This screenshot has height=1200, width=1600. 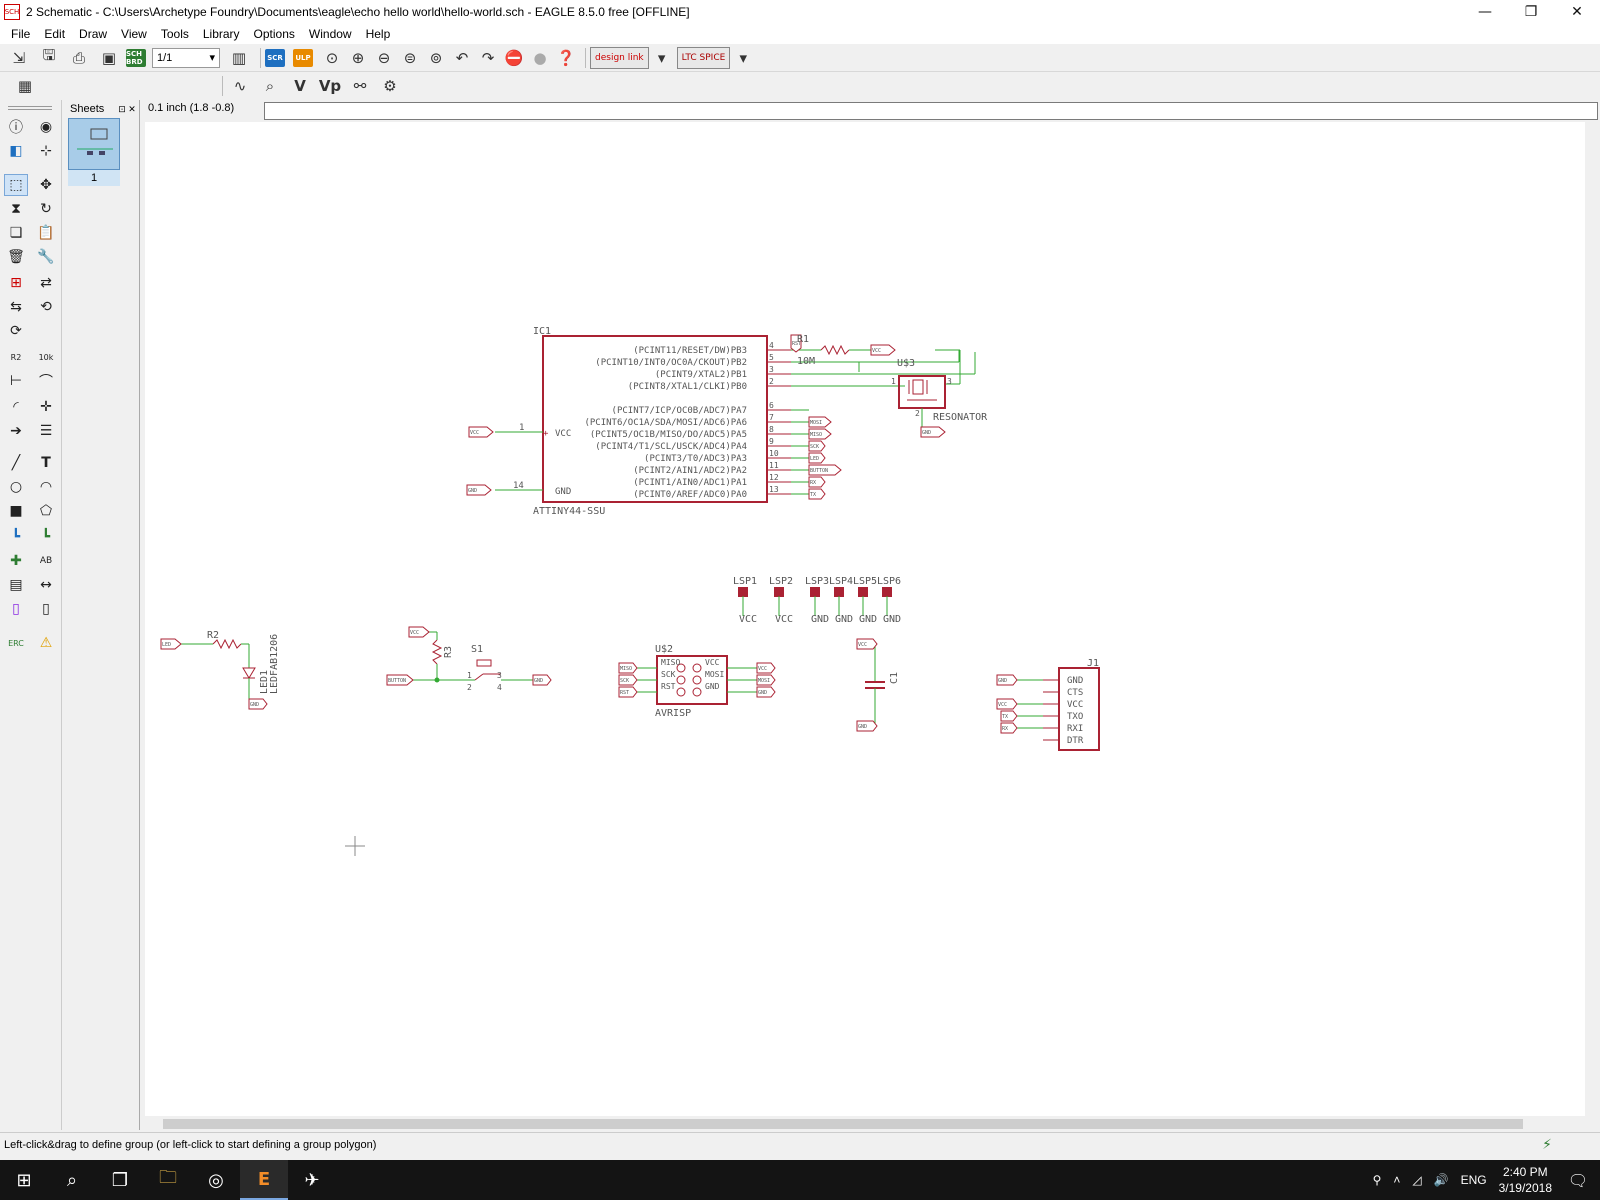 I want to click on volume-icon: 🔊, so click(x=1441, y=1180).